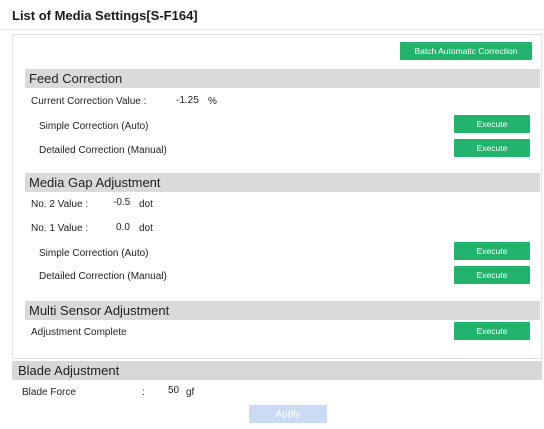 The height and width of the screenshot is (429, 544). I want to click on batch-automatic-correction-button: Batch Automatic Correction, so click(466, 51).